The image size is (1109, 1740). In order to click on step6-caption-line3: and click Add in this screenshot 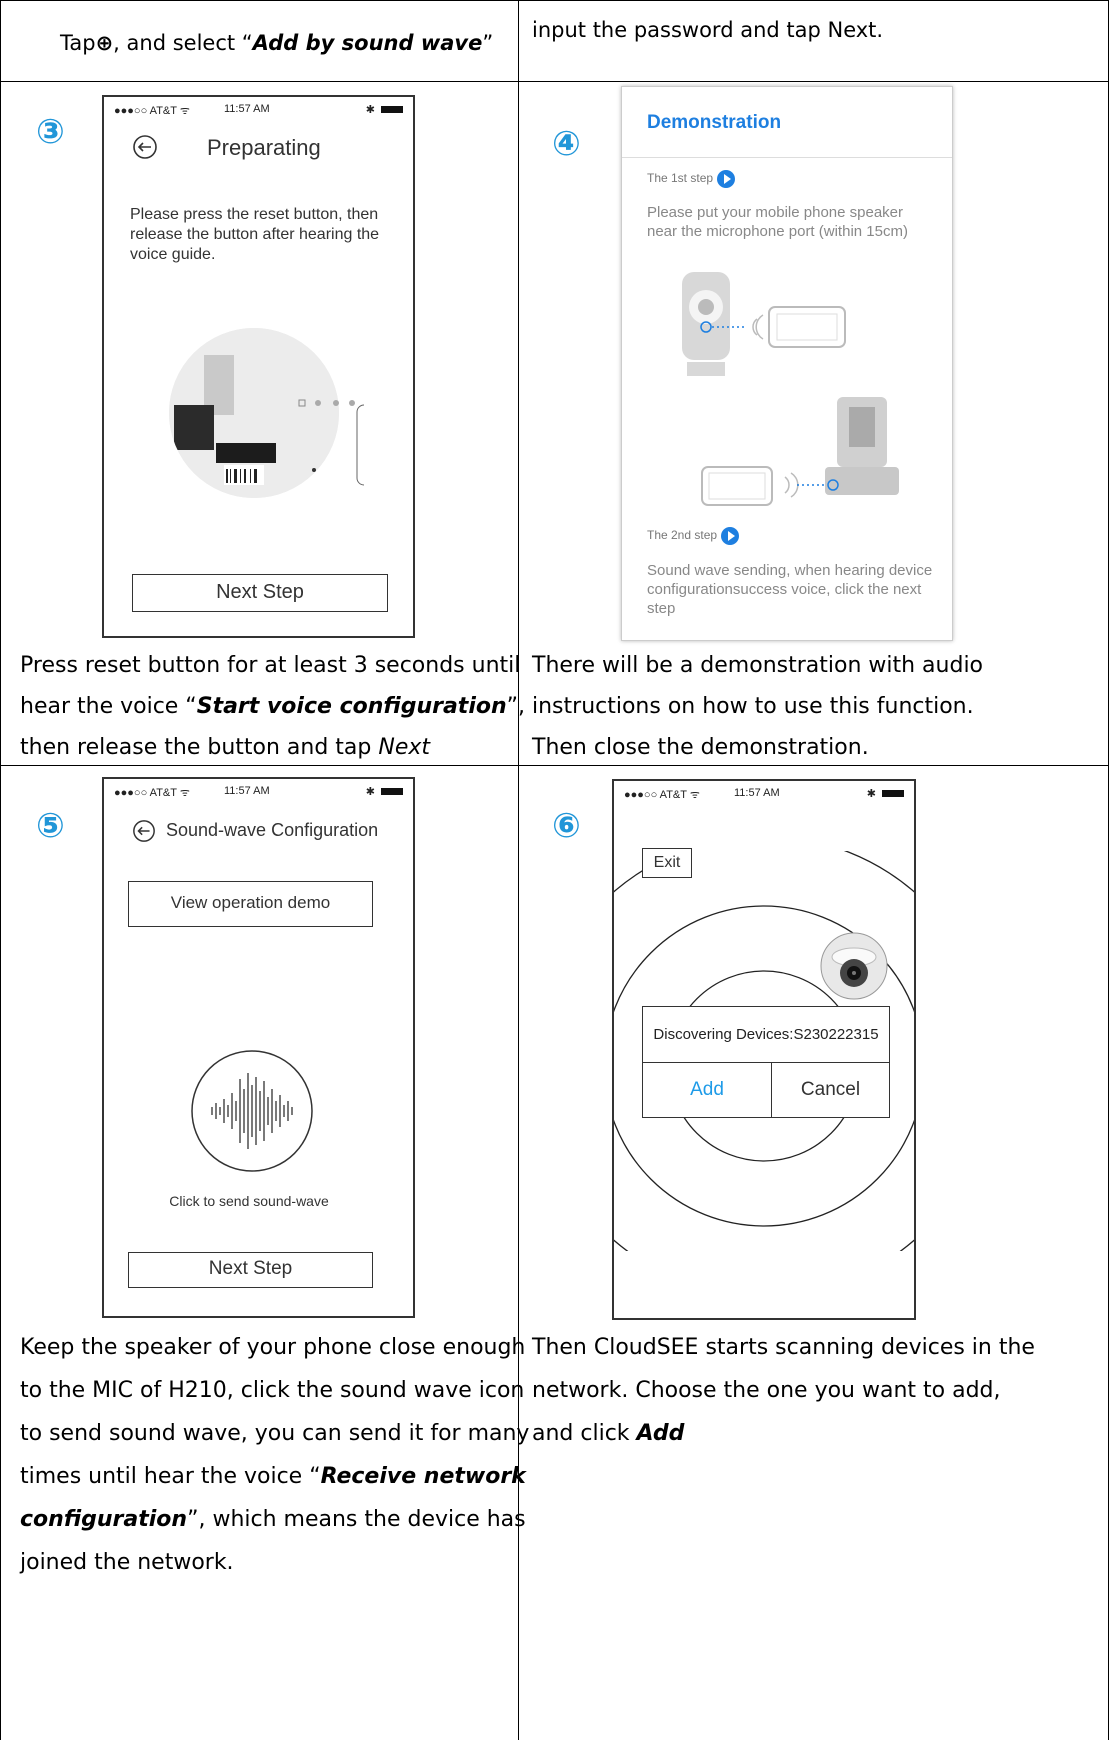, I will do `click(608, 1433)`.